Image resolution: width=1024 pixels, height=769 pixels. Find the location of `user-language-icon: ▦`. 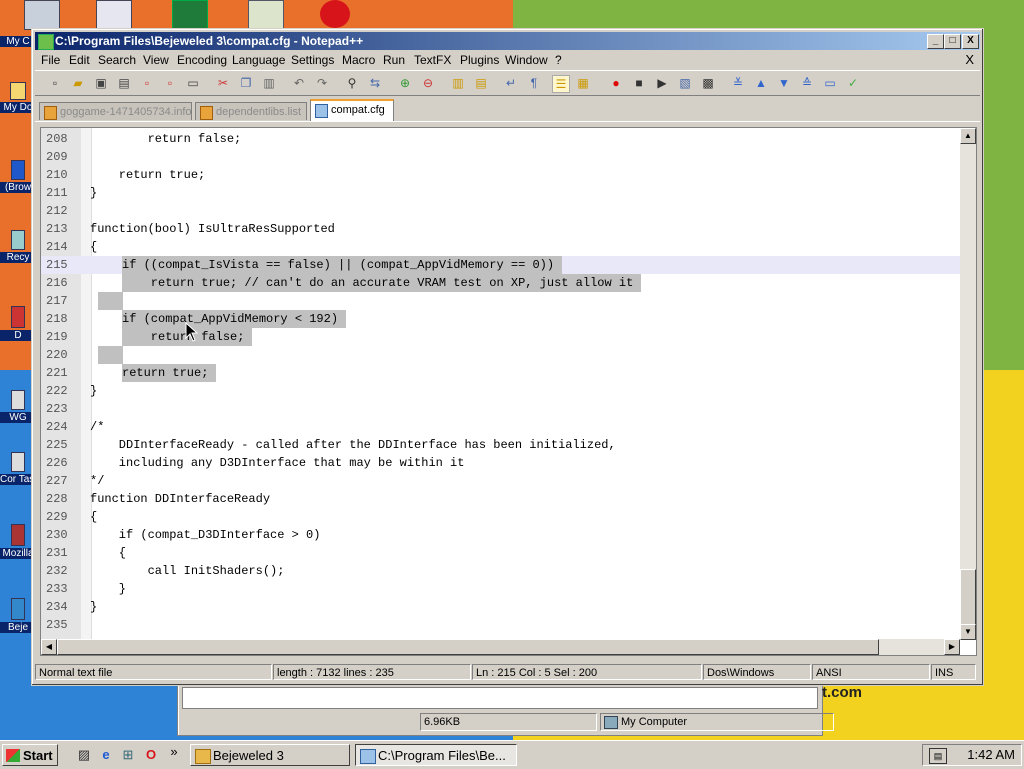

user-language-icon: ▦ is located at coordinates (583, 83).